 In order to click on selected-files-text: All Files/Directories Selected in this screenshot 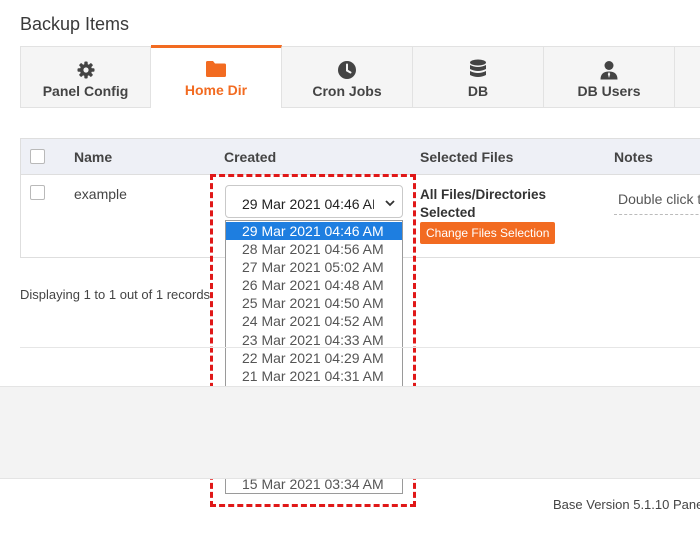, I will do `click(483, 203)`.